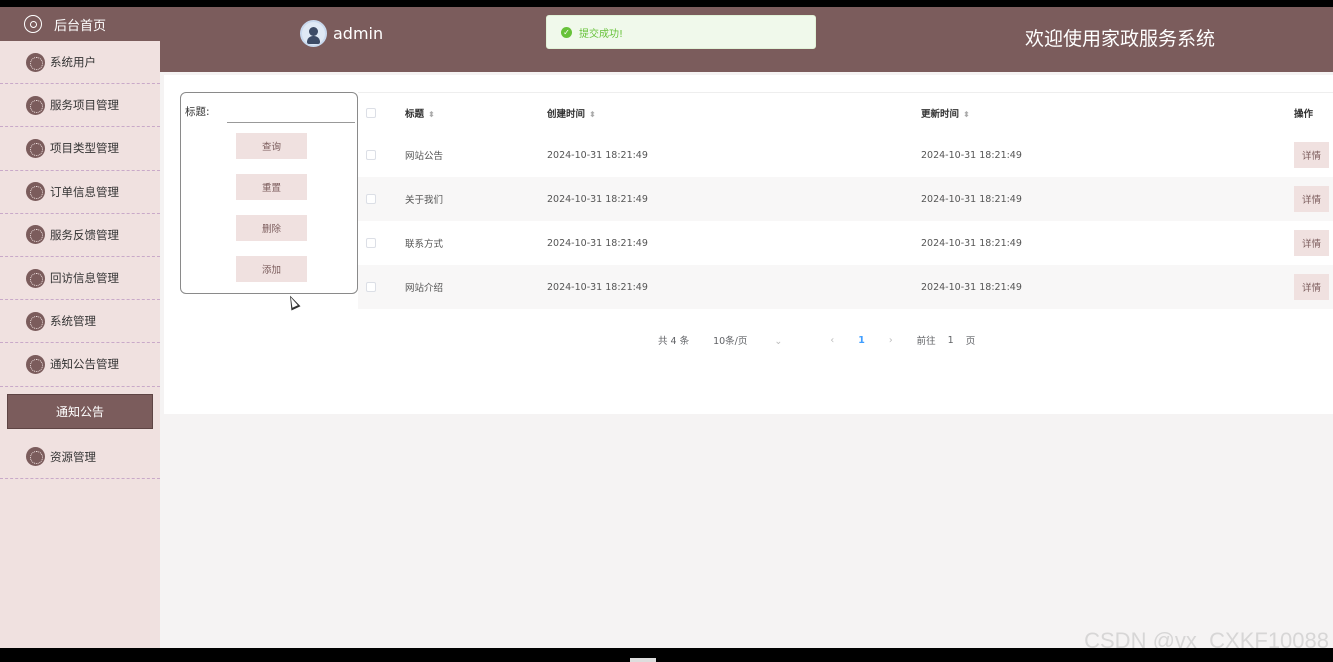  I want to click on sidebar-item-label: 系统用户, so click(73, 62).